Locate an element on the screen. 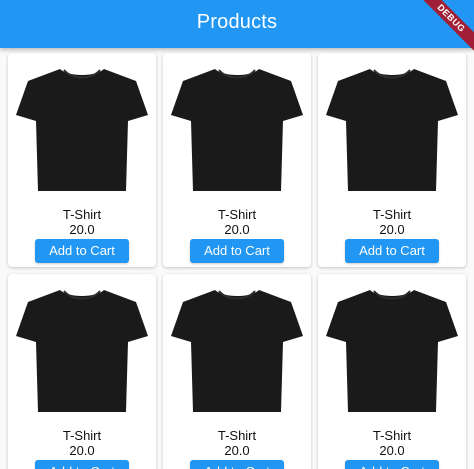 The height and width of the screenshot is (469, 474). debug-ribbon-label: DEBUG is located at coordinates (446, 27).